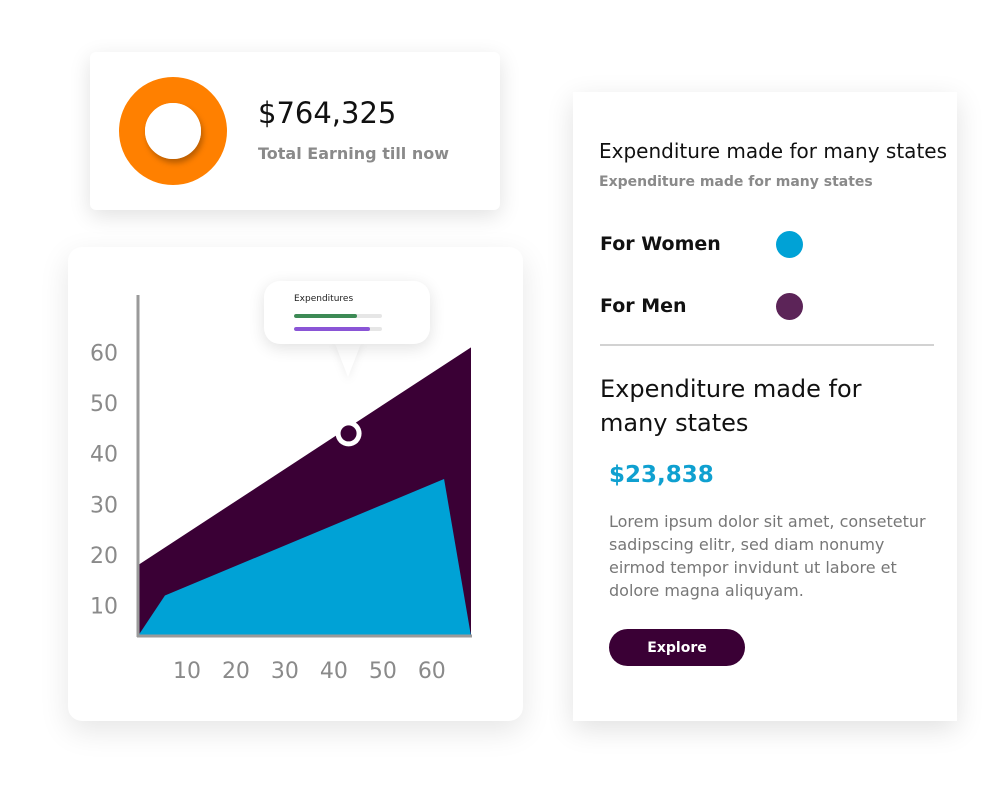 This screenshot has height=805, width=985. Describe the element at coordinates (236, 671) in the screenshot. I see `x-tick-label: 20` at that location.